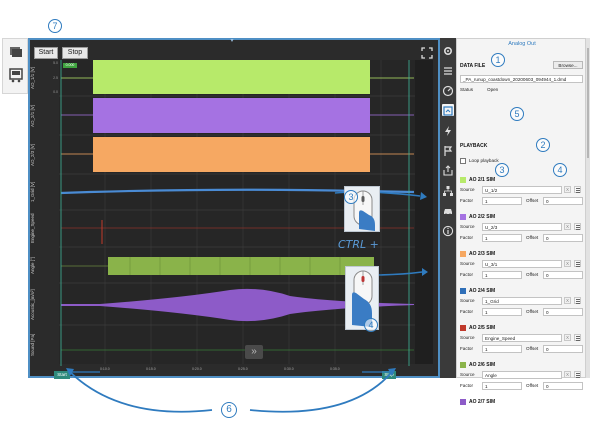 This screenshot has height=445, width=594. Describe the element at coordinates (231, 390) in the screenshot. I see `range-bracket-arrow` at that location.